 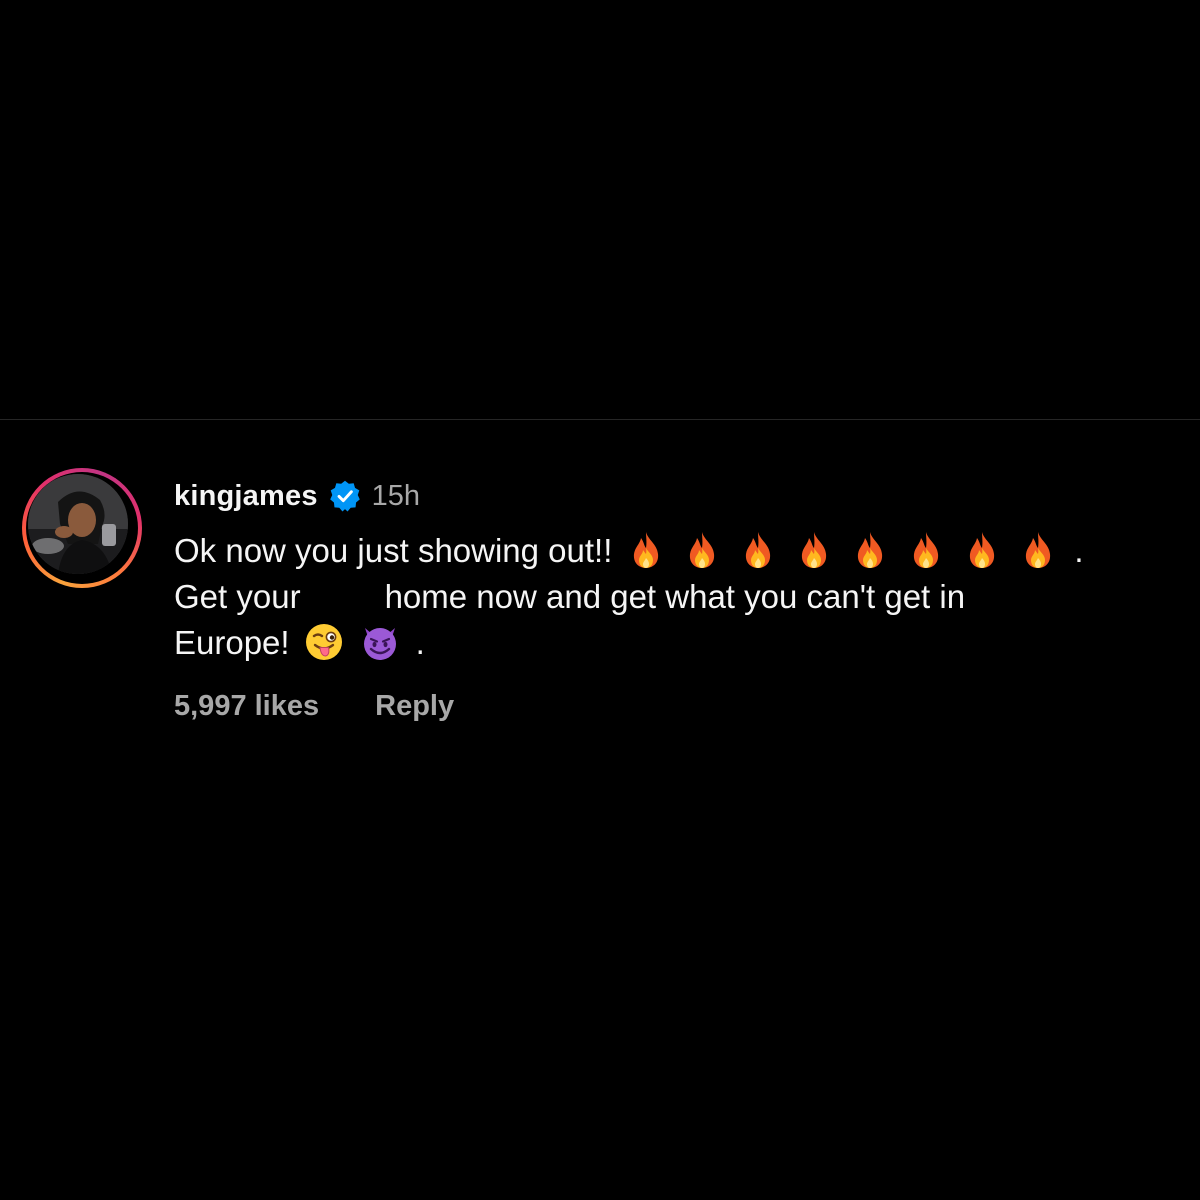 I want to click on comment-line-1: Ok now you just showing out!!., so click(x=684, y=551).